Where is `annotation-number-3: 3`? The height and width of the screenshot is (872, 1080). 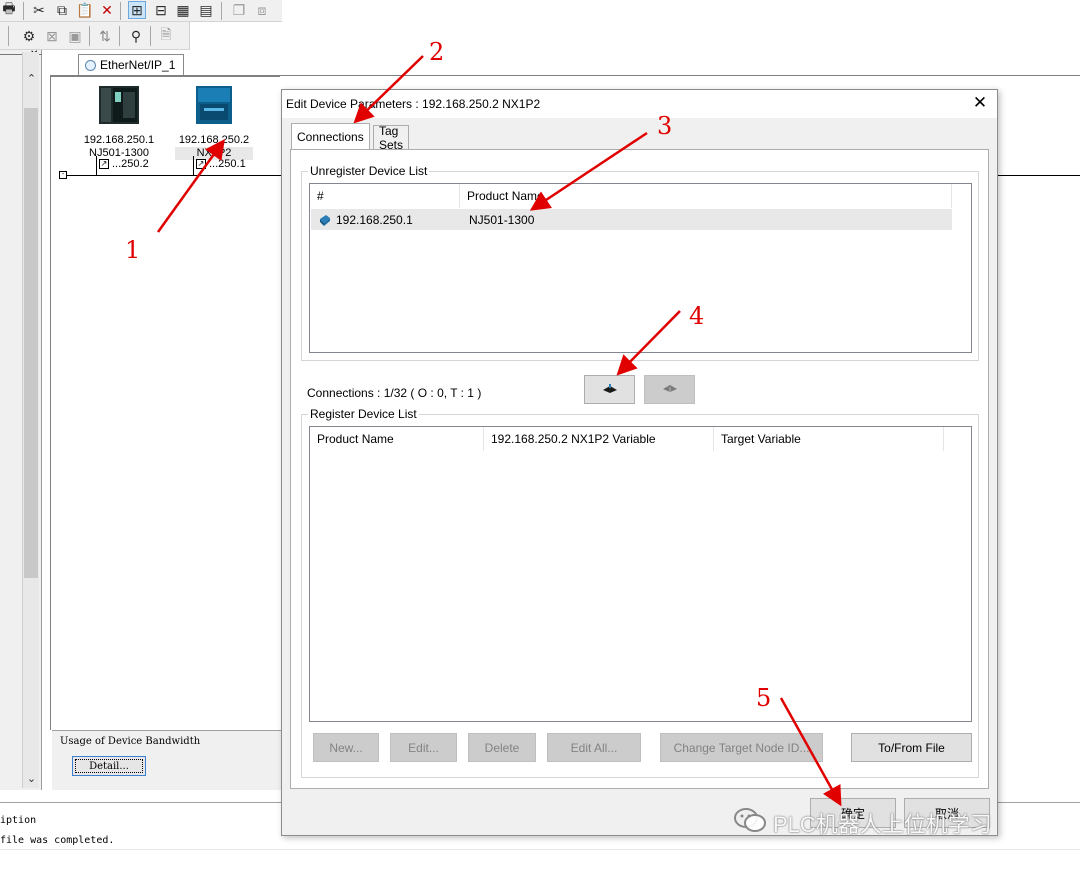
annotation-number-3: 3 is located at coordinates (665, 126).